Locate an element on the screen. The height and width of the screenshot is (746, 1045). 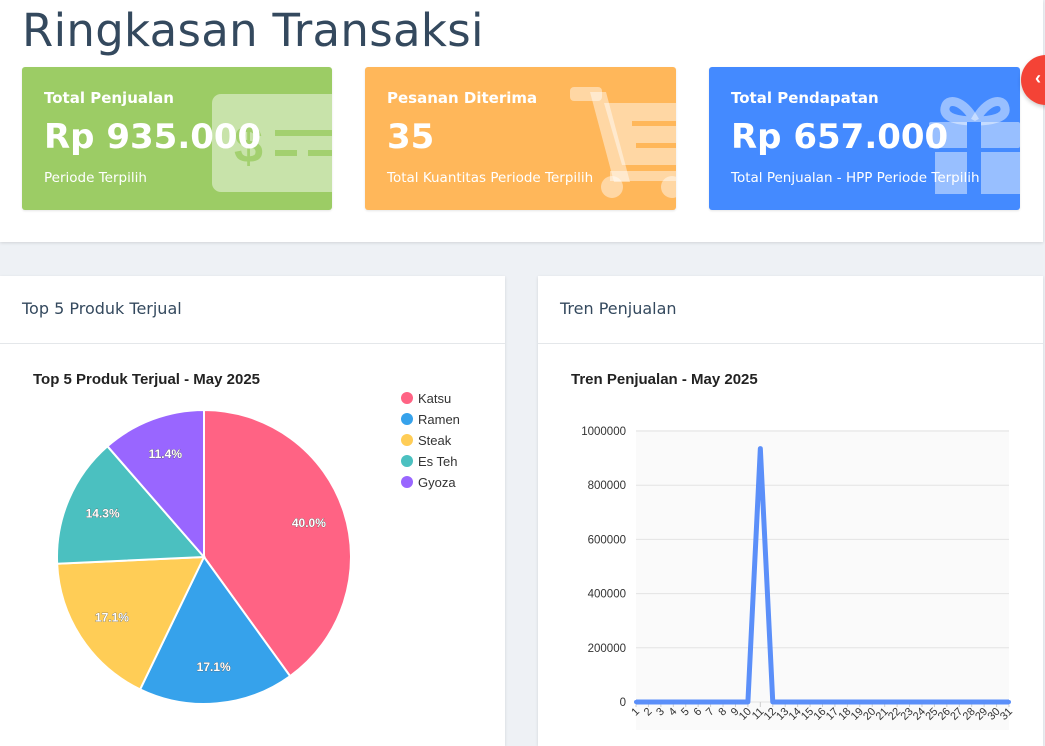
page-title: Ringkasan Transaksi is located at coordinates (253, 30).